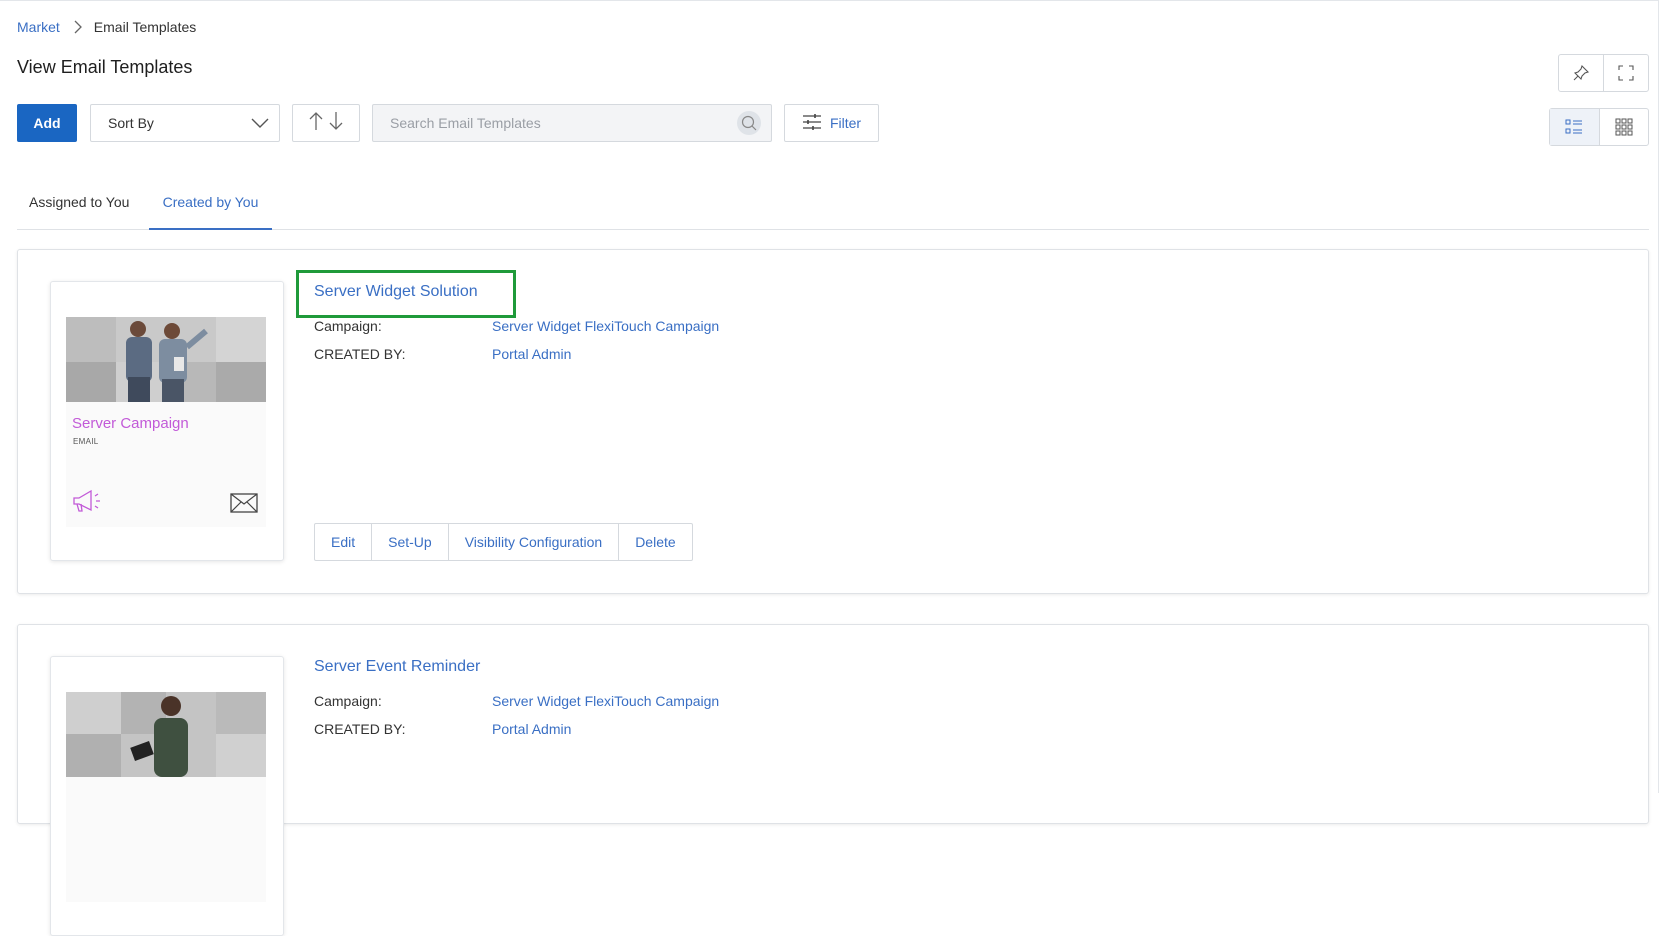 This screenshot has height=936, width=1659. Describe the element at coordinates (326, 123) in the screenshot. I see `sort-direction-button` at that location.